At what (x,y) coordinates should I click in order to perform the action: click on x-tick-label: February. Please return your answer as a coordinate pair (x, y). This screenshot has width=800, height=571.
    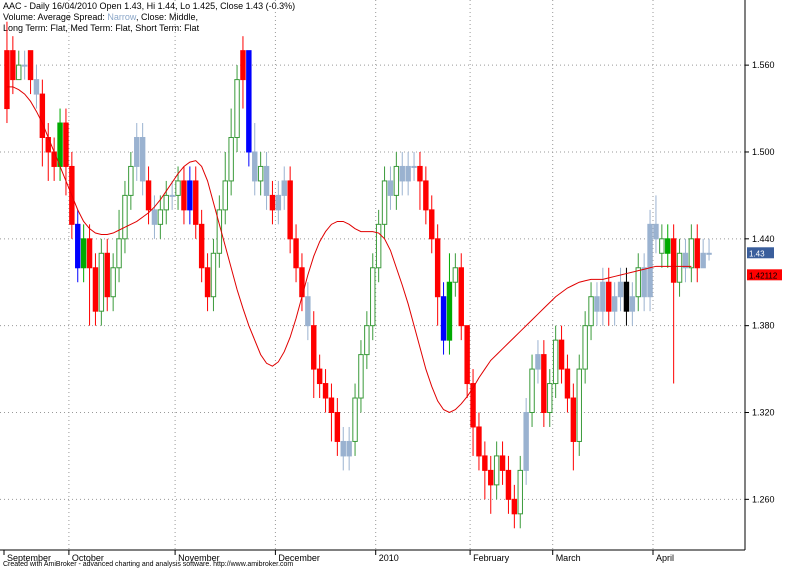
    Looking at the image, I should click on (491, 558).